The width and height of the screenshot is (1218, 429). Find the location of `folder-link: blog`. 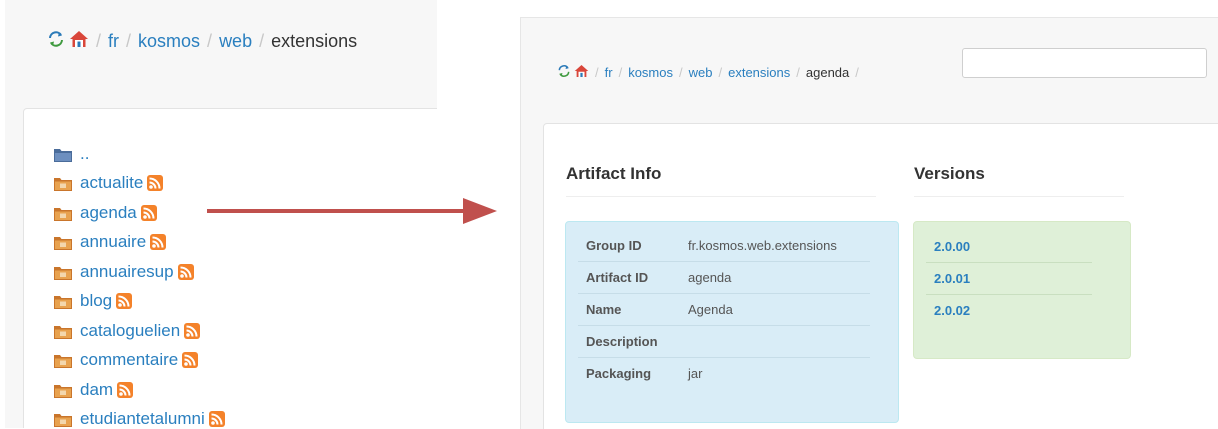

folder-link: blog is located at coordinates (96, 301).